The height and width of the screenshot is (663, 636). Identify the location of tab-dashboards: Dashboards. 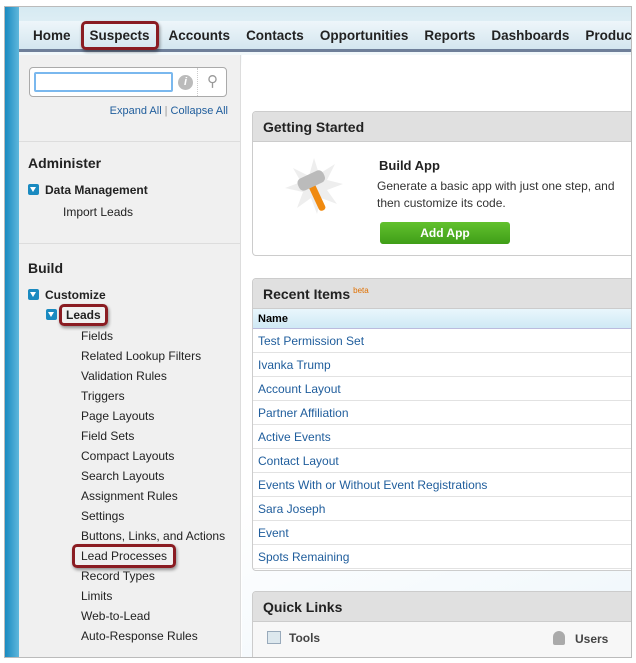
(530, 35).